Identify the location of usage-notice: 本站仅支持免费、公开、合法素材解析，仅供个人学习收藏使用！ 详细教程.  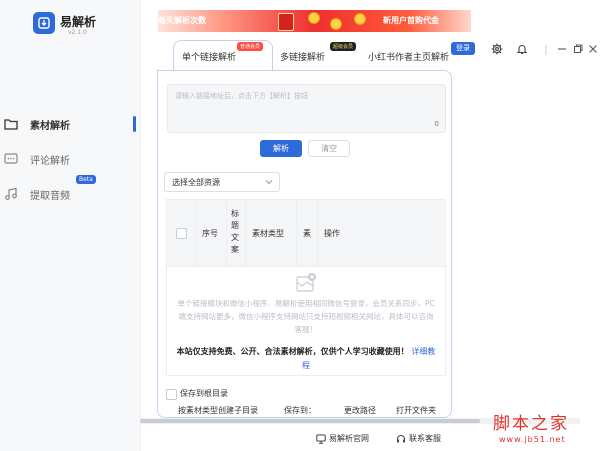
(306, 359).